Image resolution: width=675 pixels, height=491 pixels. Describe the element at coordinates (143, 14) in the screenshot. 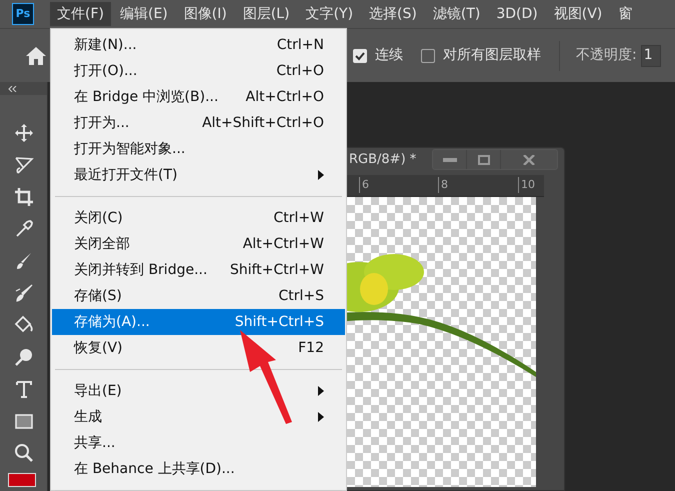

I see `menu-bar-item: 编辑(E)` at that location.